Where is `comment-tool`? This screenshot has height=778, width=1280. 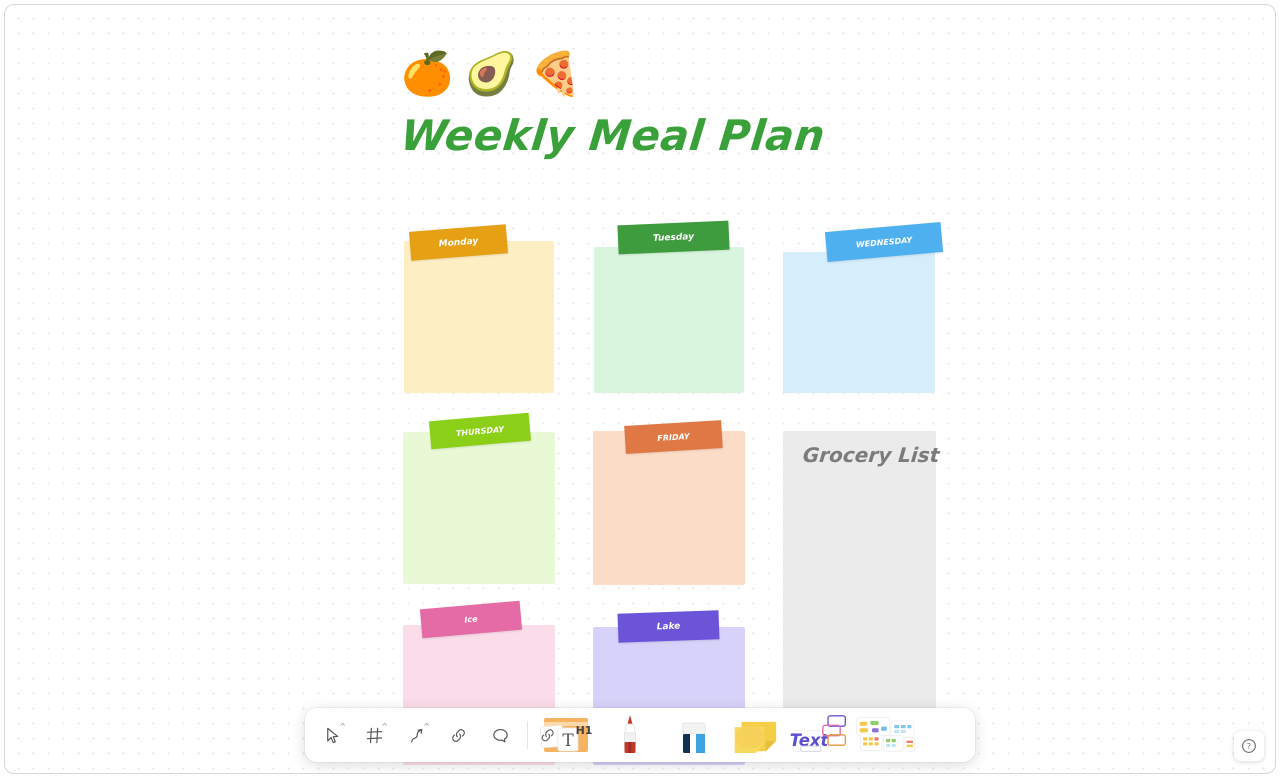
comment-tool is located at coordinates (500, 735).